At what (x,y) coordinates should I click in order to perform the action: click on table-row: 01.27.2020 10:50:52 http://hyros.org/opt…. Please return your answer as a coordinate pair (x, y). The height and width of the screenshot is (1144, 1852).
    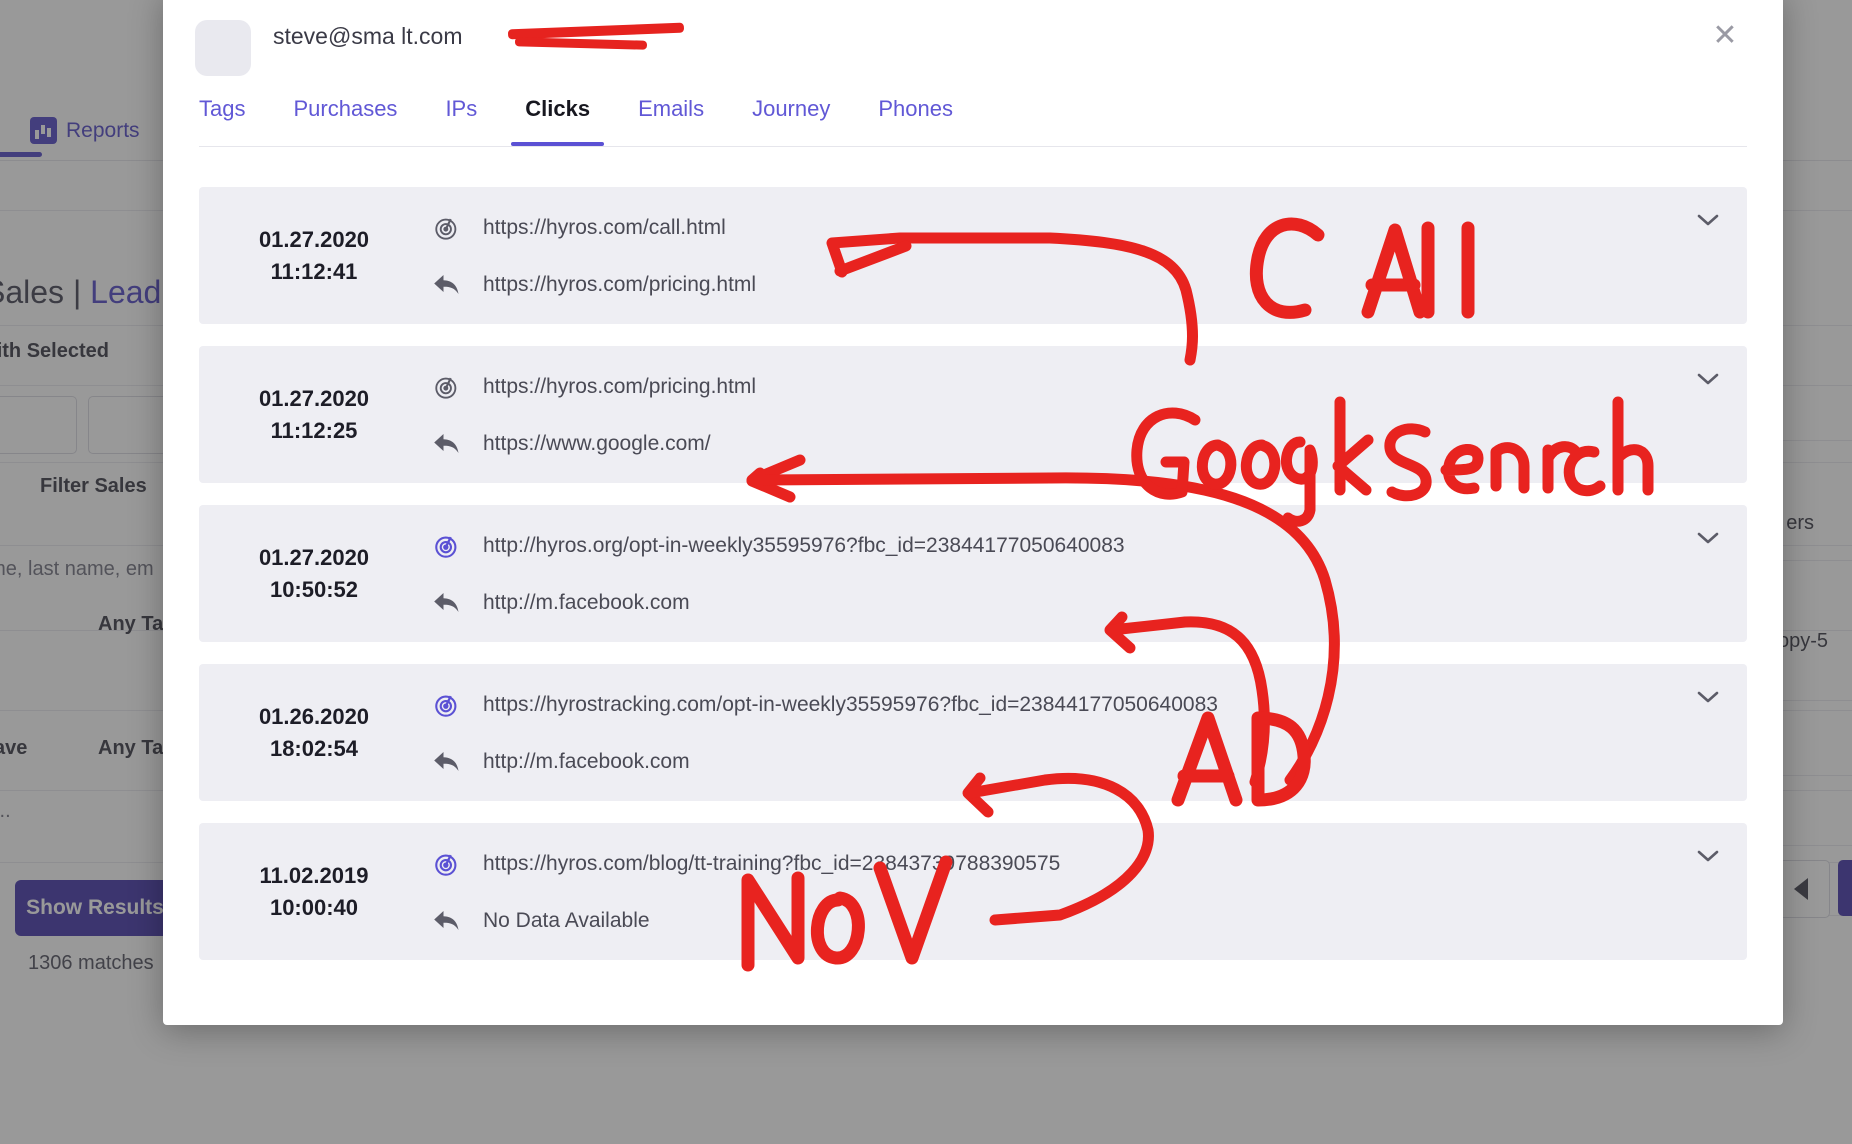
    Looking at the image, I should click on (973, 573).